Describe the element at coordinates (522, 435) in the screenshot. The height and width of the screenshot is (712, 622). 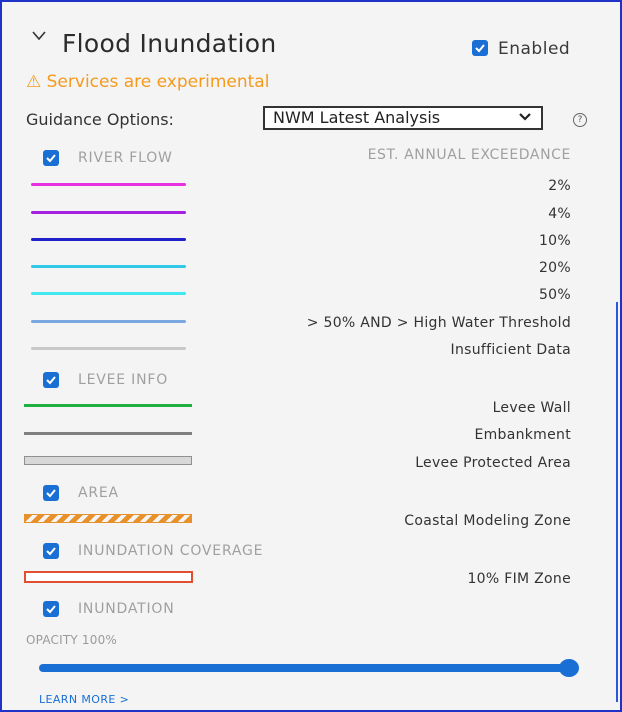
I see `legend-label-embankment: Embankment` at that location.